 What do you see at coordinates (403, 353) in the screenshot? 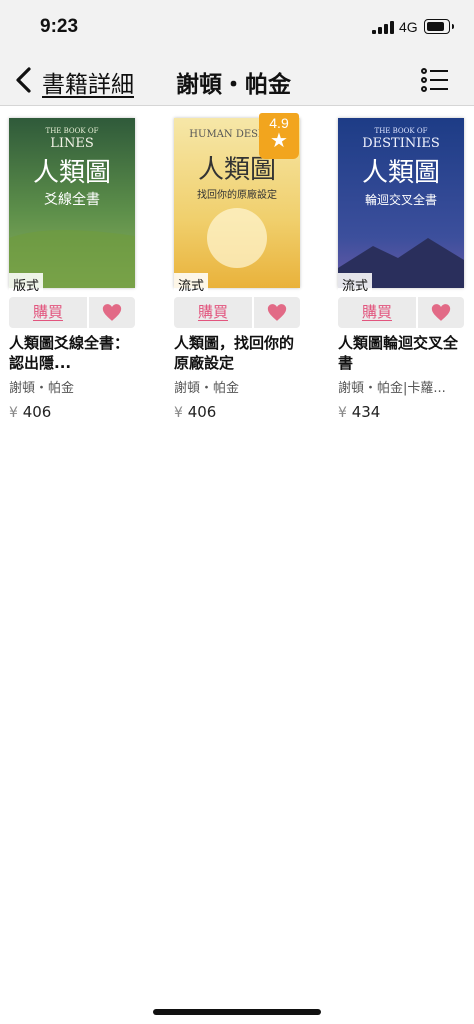
I see `book-title: 人類圖輪迴交叉全書` at bounding box center [403, 353].